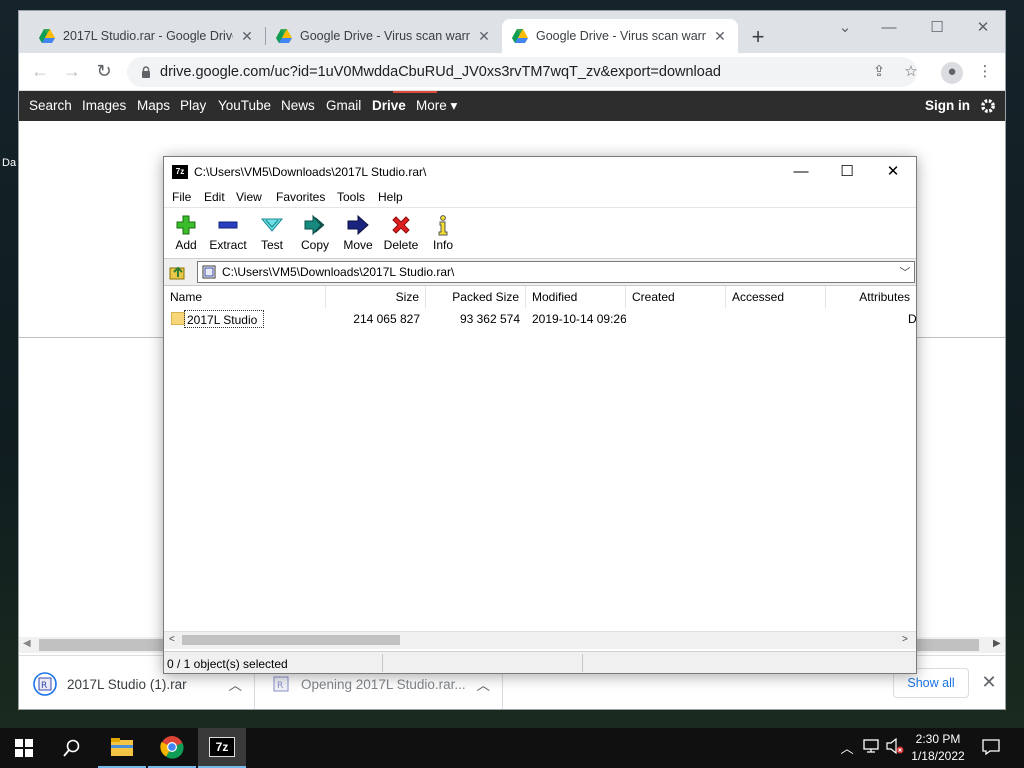 This screenshot has width=1024, height=768. I want to click on network-icon, so click(871, 748).